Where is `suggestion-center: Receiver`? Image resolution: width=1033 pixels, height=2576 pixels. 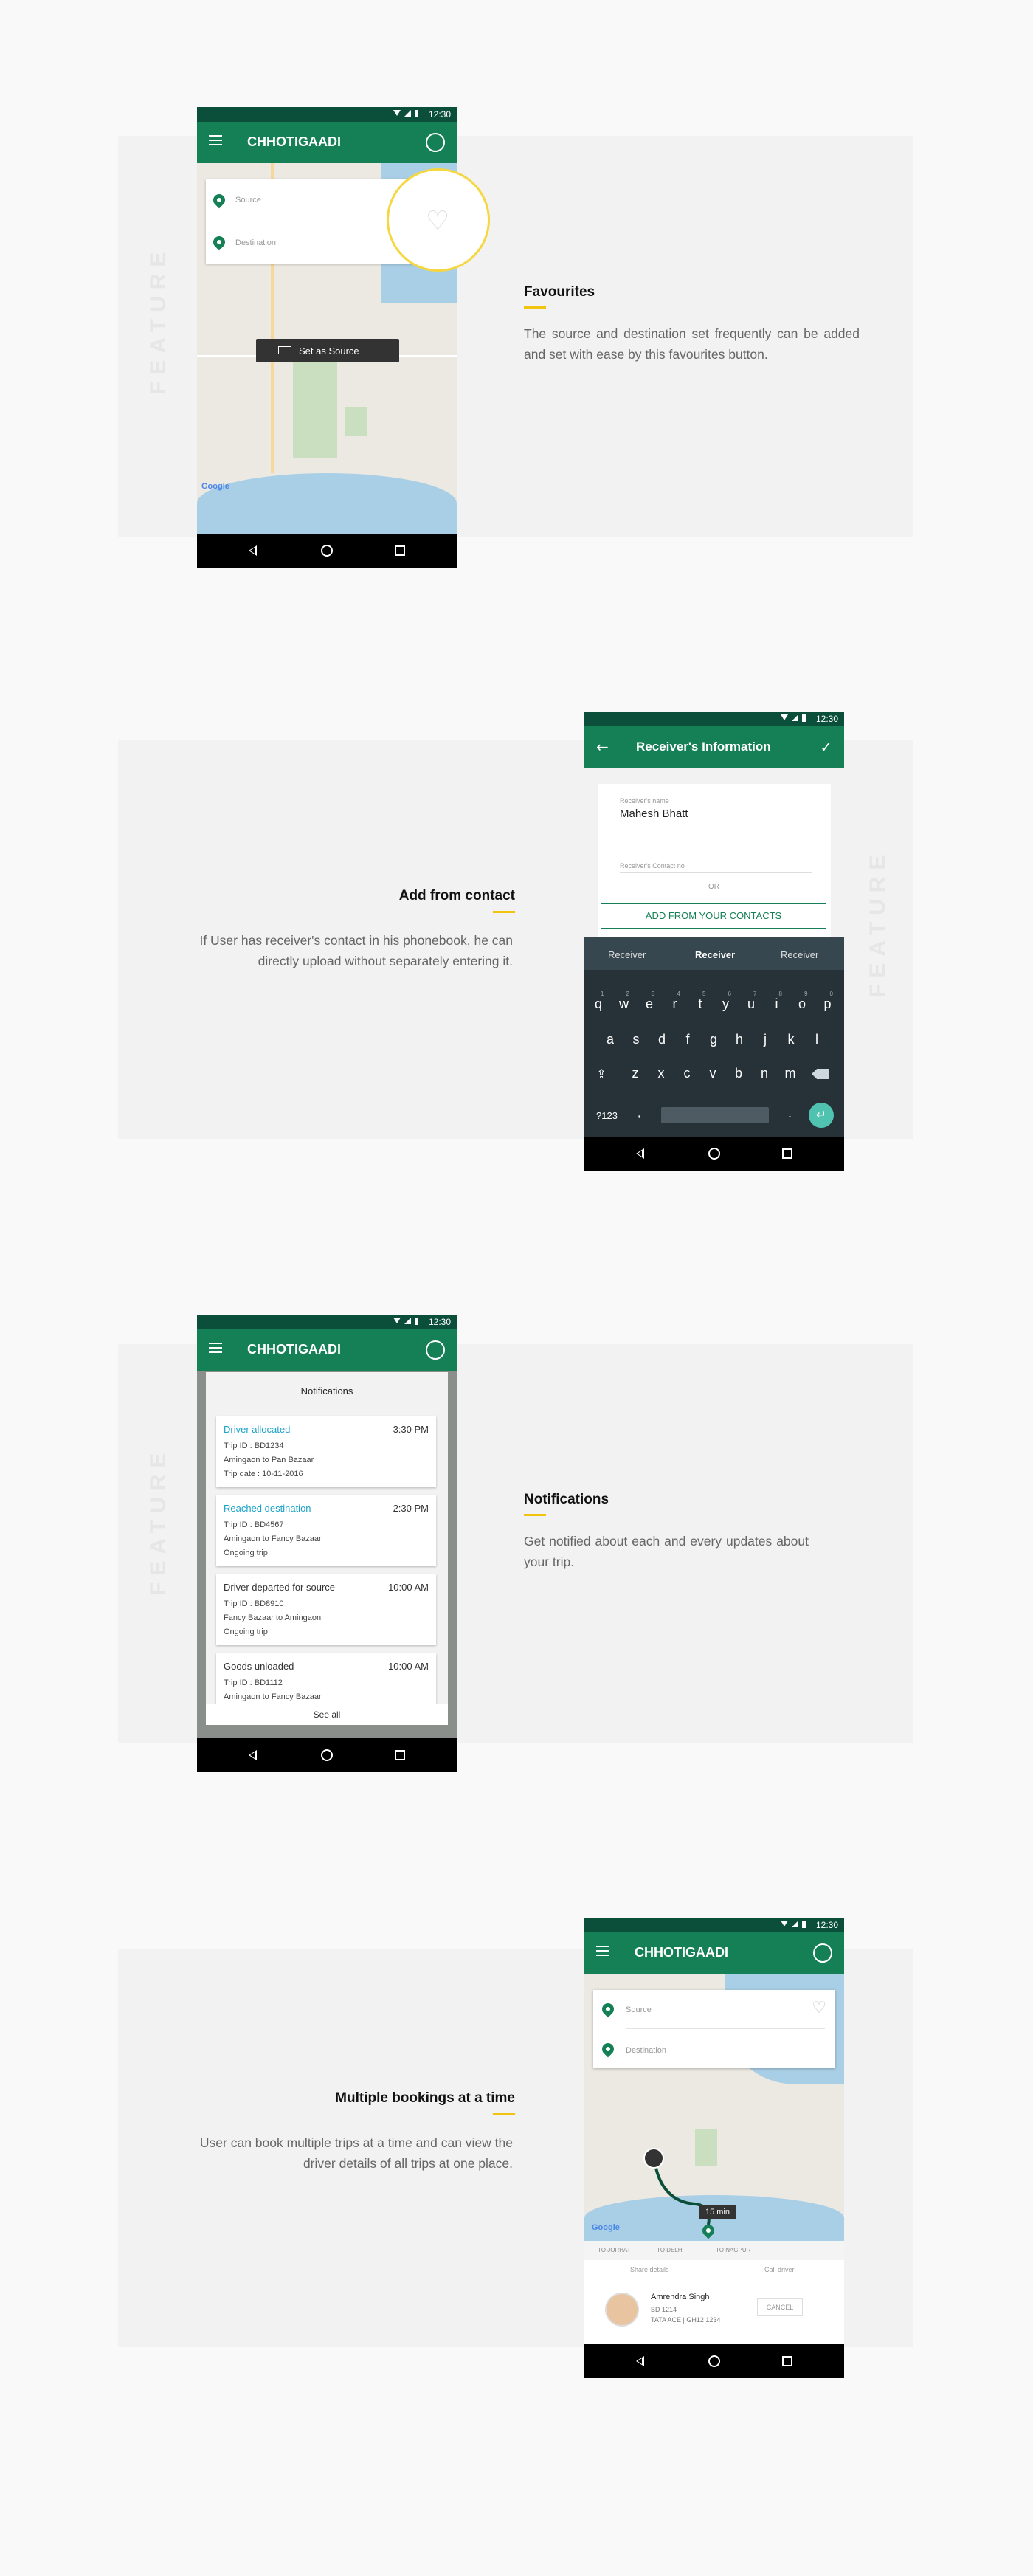 suggestion-center: Receiver is located at coordinates (715, 954).